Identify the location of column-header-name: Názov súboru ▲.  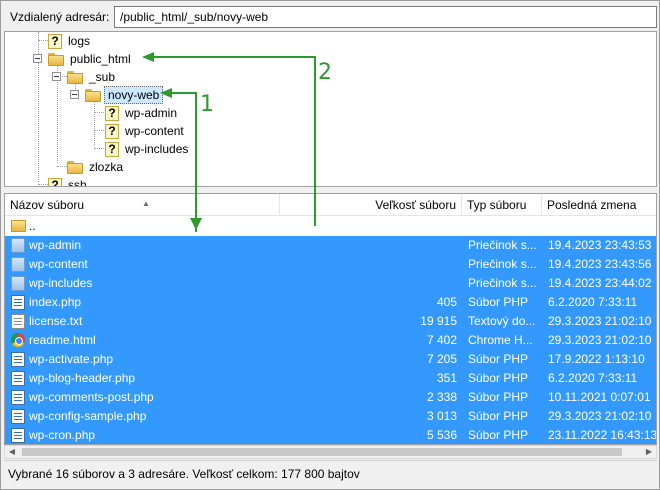
(142, 205).